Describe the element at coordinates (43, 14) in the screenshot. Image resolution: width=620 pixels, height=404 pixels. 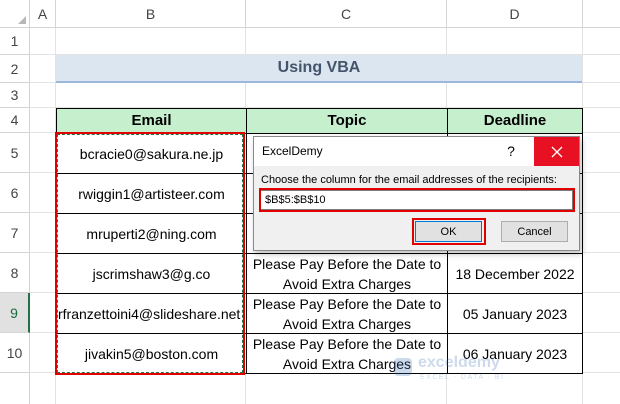
I see `column-header-a: A` at that location.